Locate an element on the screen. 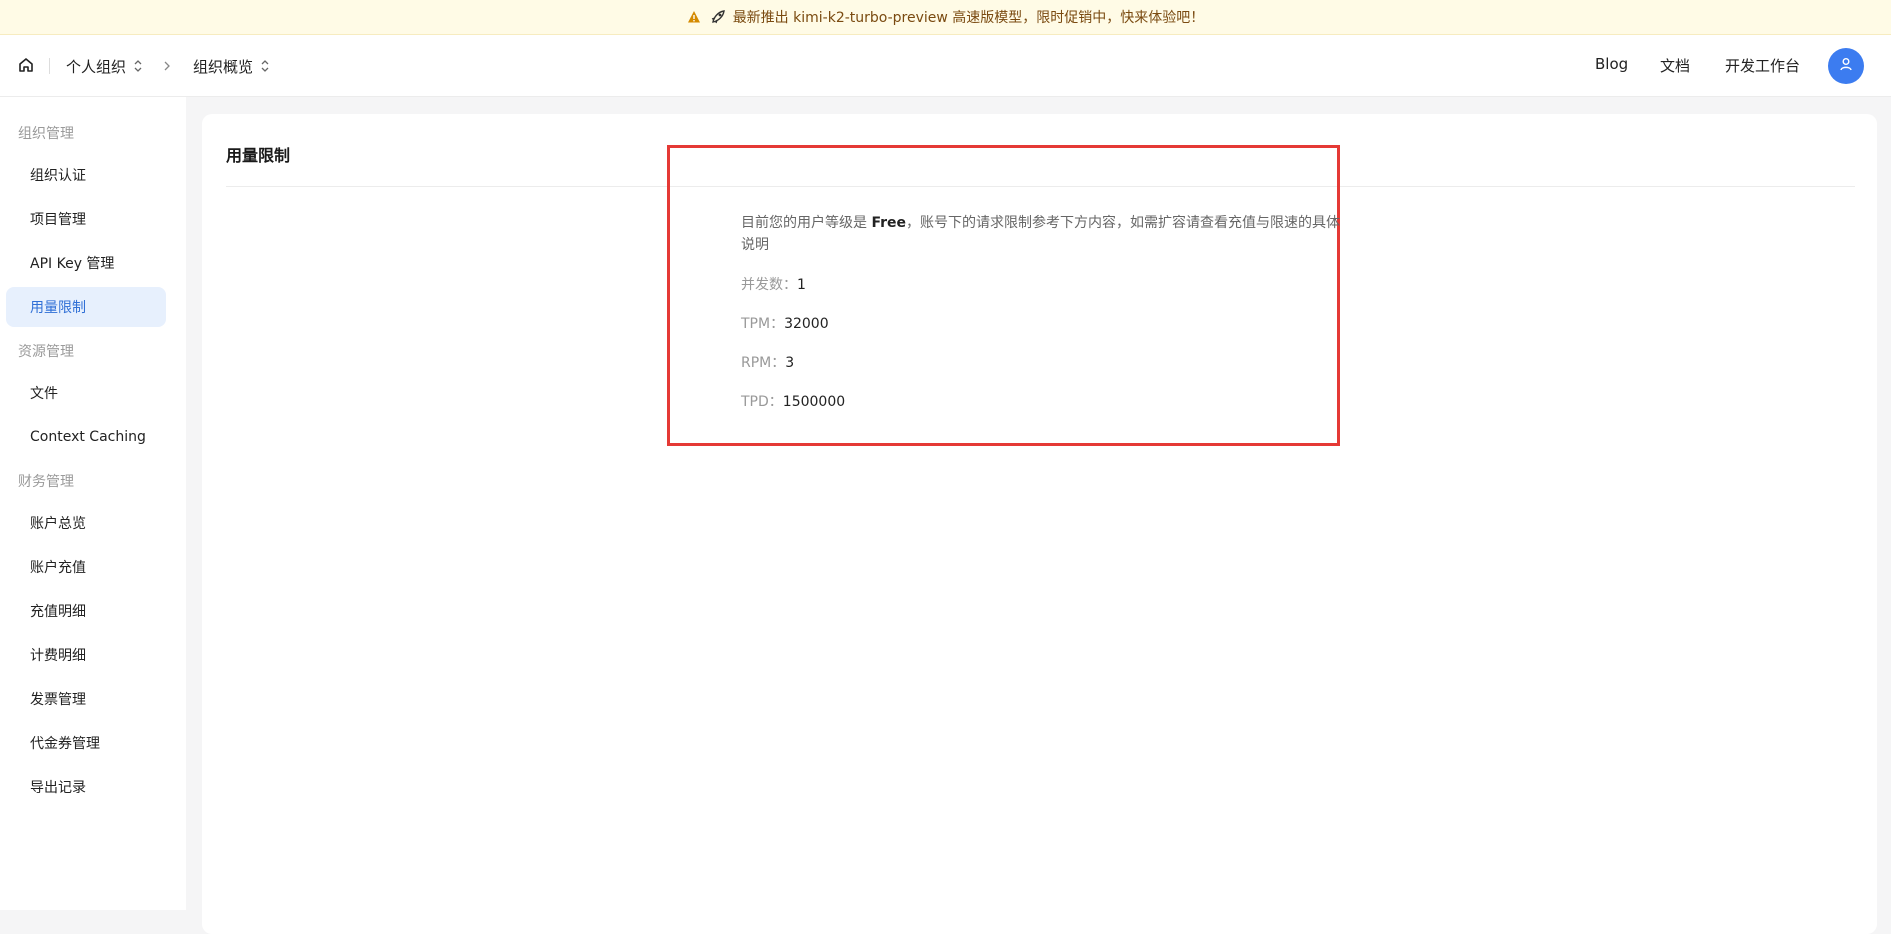 The height and width of the screenshot is (934, 1891). user-icon is located at coordinates (1846, 66).